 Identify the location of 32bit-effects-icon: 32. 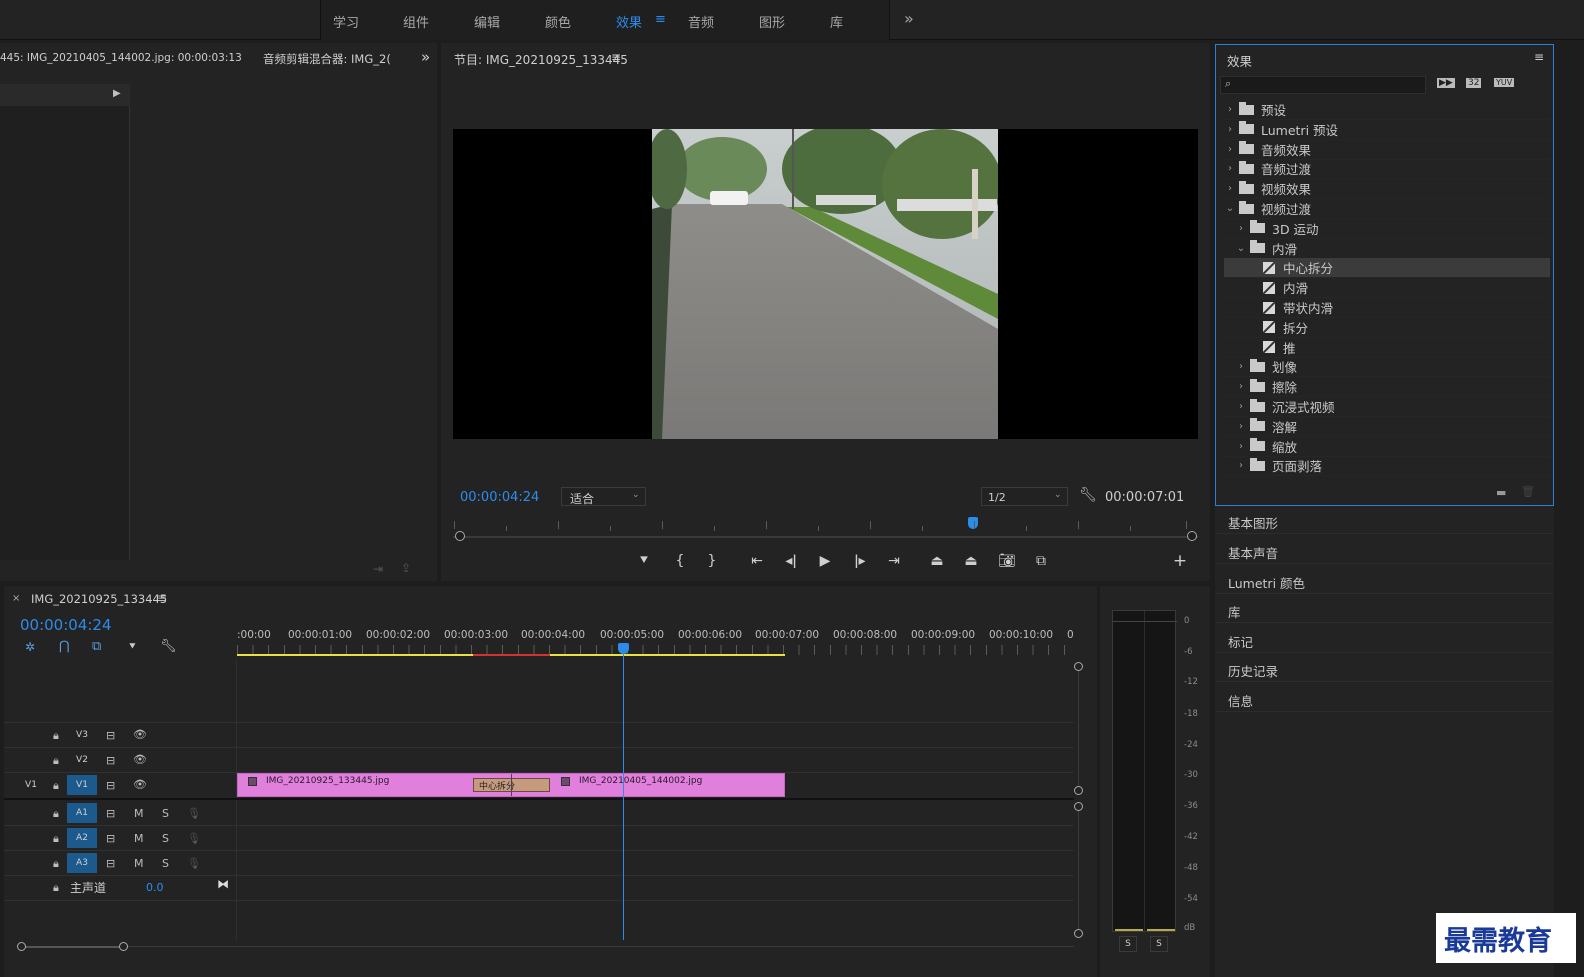
(1474, 83).